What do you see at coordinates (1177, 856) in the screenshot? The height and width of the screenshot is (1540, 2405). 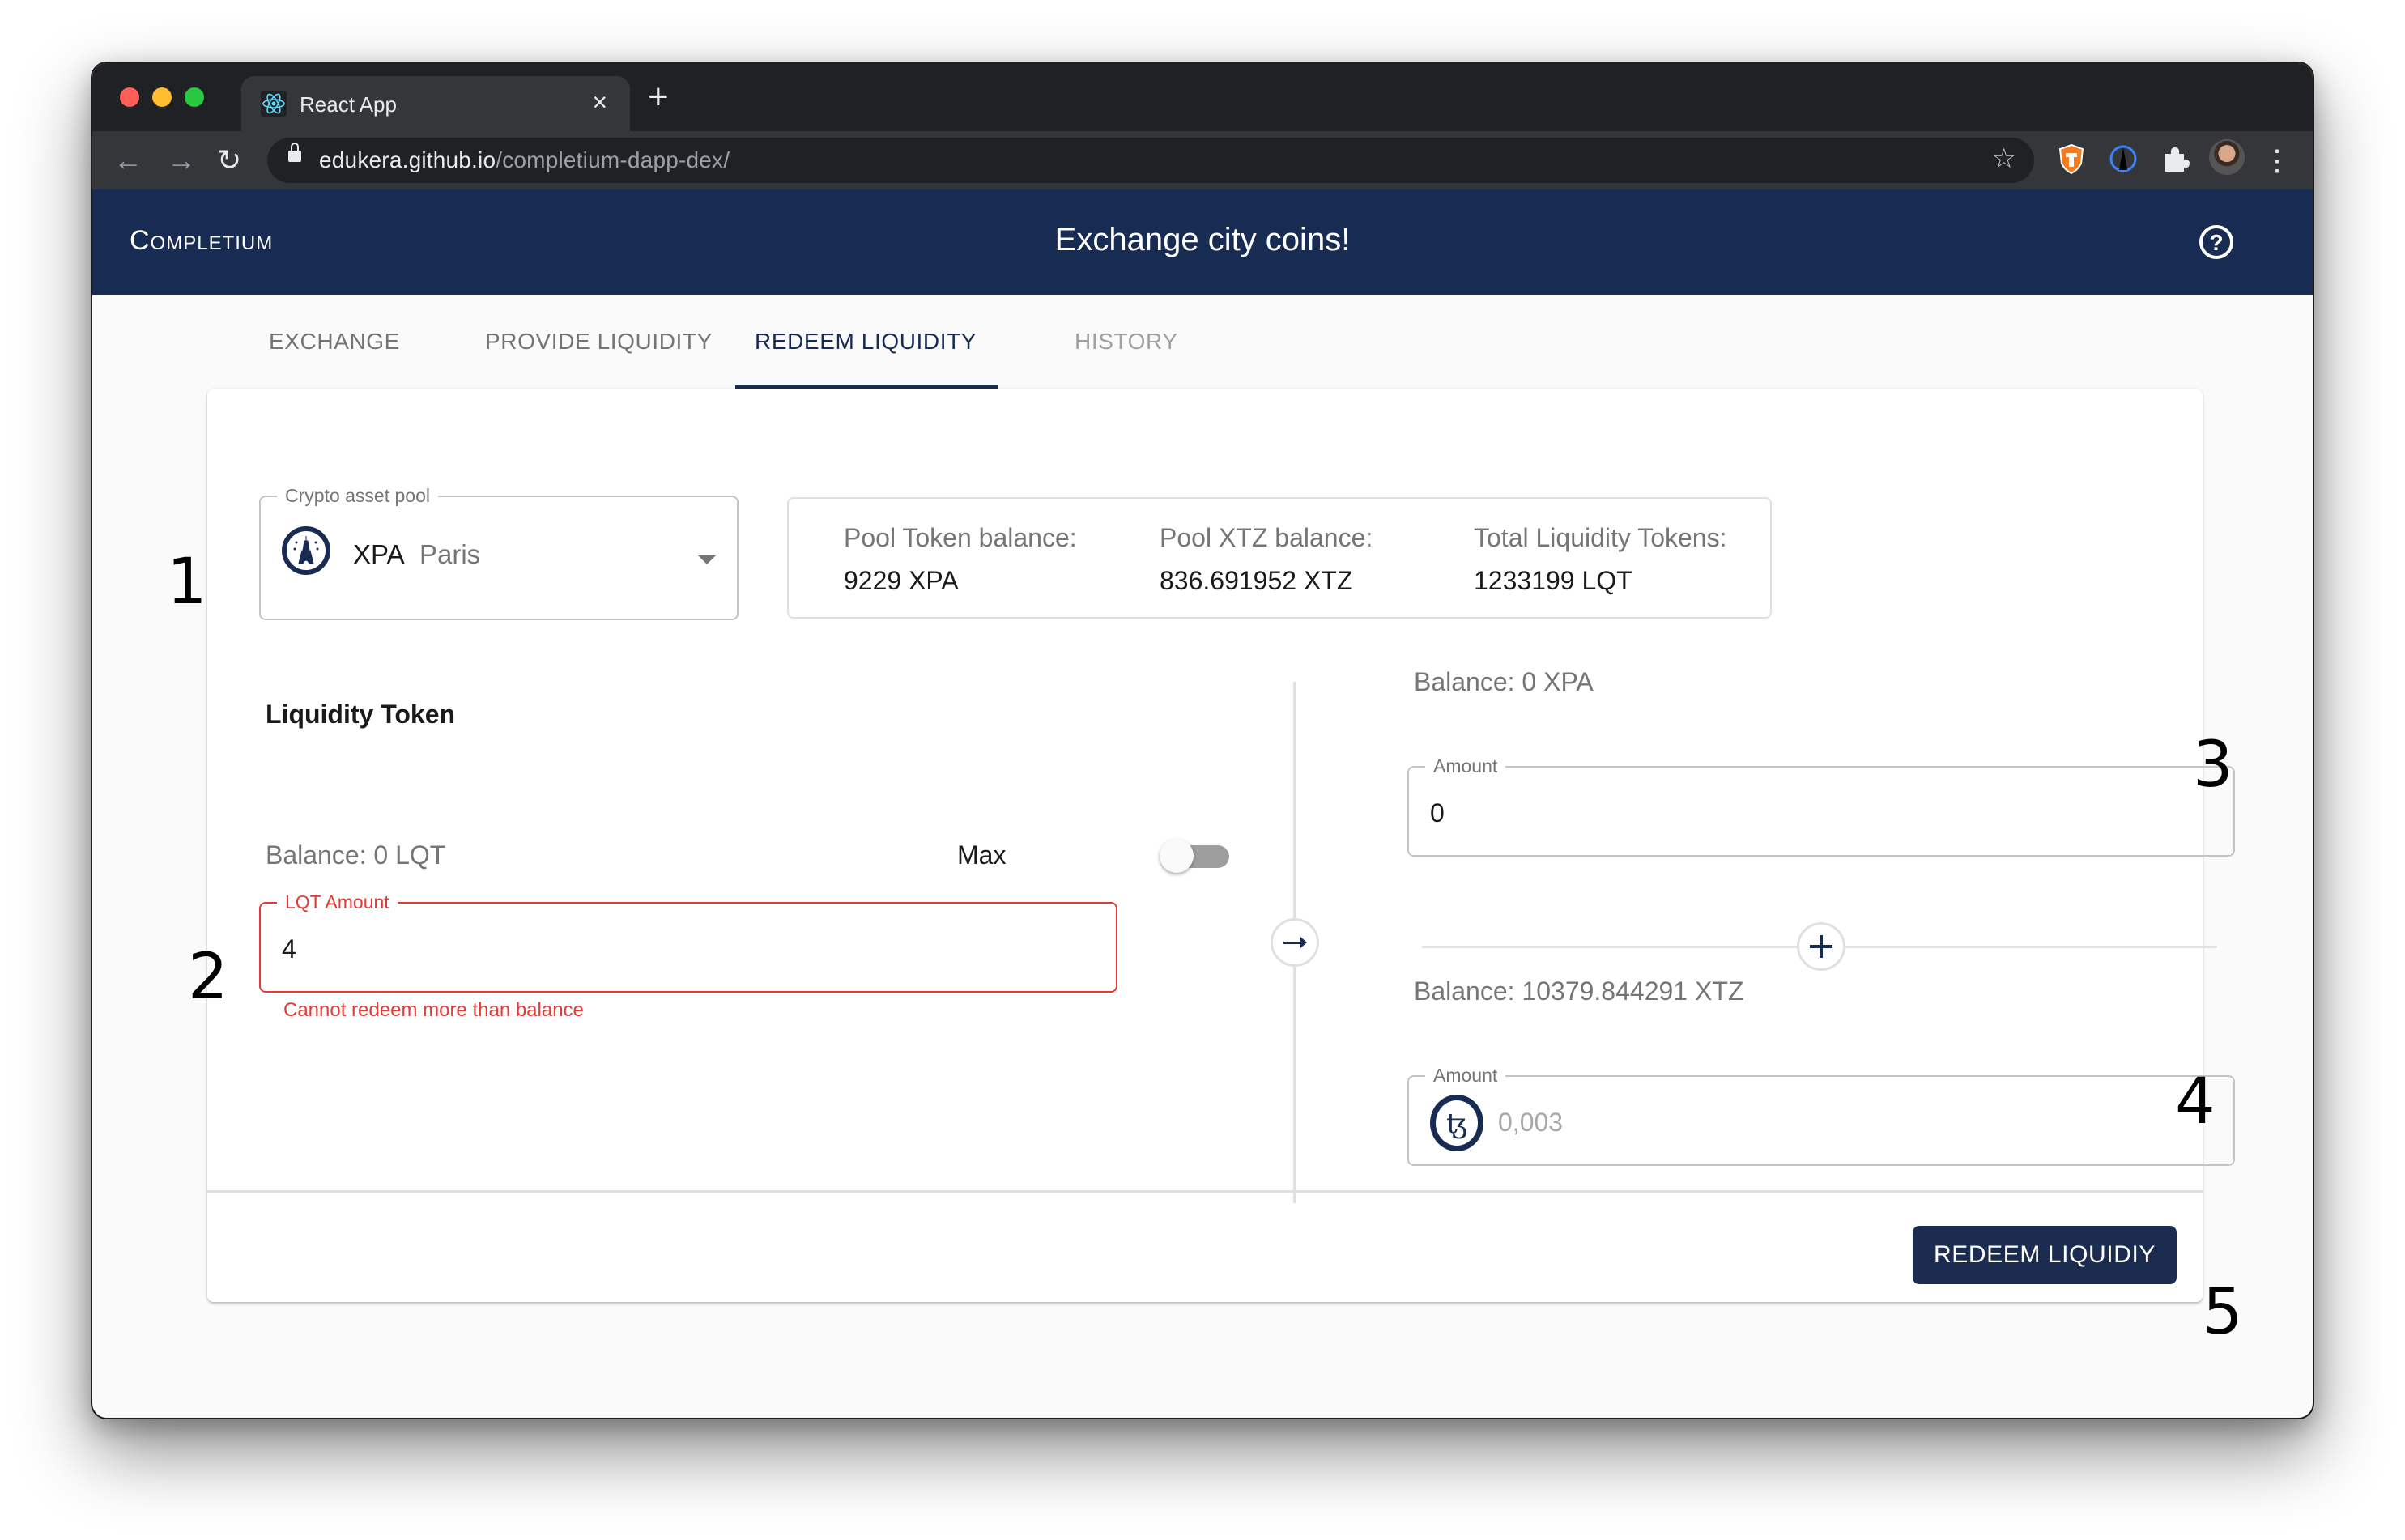 I see `max-toggle-thumb` at bounding box center [1177, 856].